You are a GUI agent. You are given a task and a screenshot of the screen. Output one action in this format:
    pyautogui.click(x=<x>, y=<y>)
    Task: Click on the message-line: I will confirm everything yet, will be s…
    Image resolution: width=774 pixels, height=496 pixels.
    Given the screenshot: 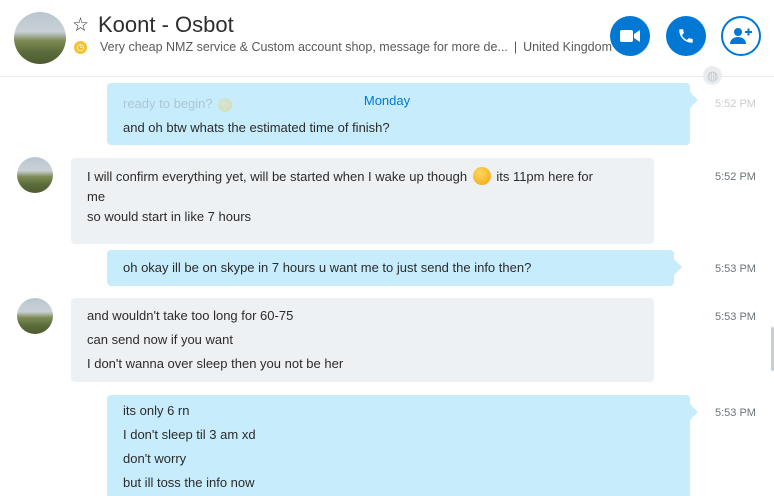 What is the action you would take?
    pyautogui.click(x=340, y=176)
    